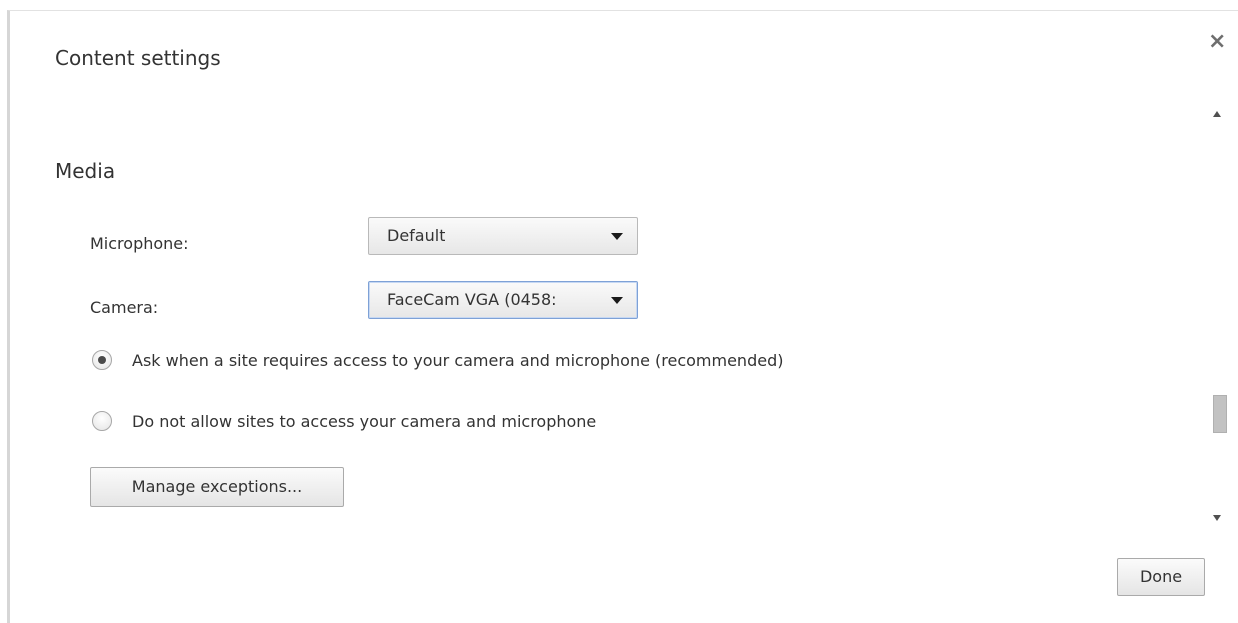 This screenshot has height=623, width=1238. I want to click on radio-ask-button, so click(102, 360).